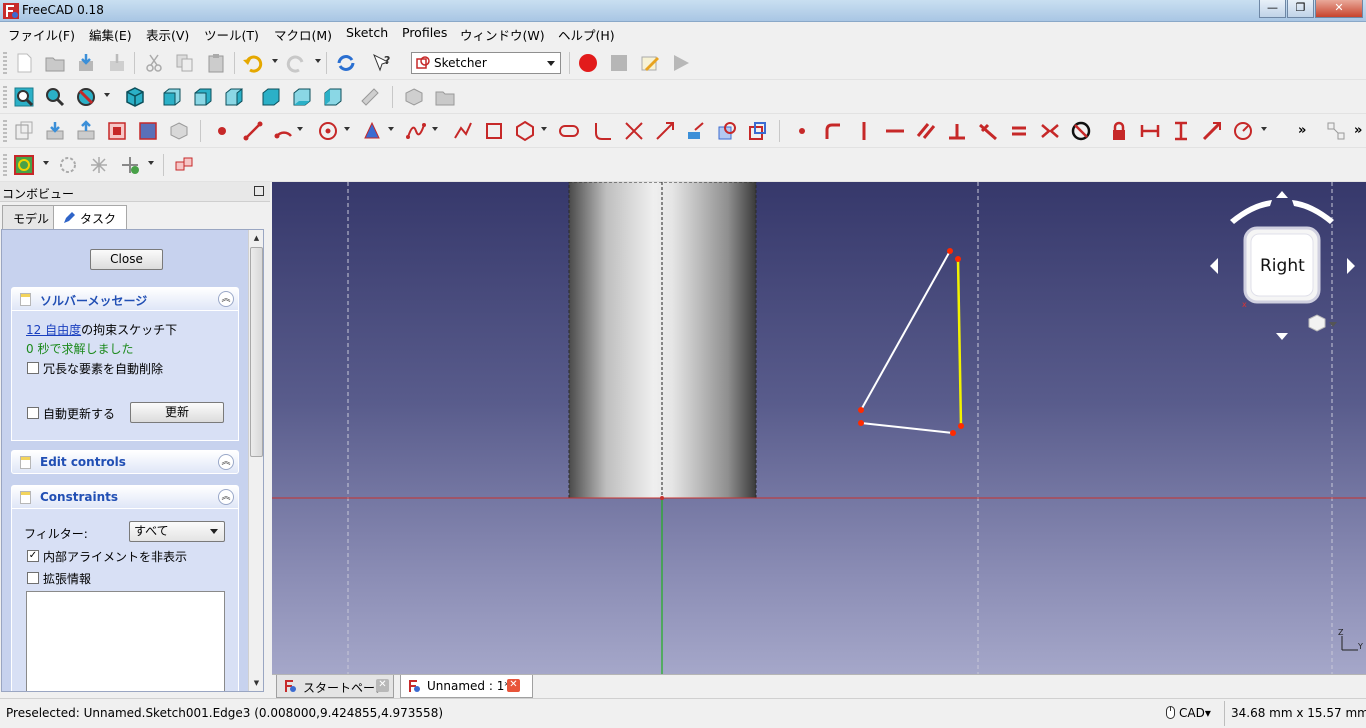  Describe the element at coordinates (1313, 212) in the screenshot. I see `rotate-right-icon` at that location.